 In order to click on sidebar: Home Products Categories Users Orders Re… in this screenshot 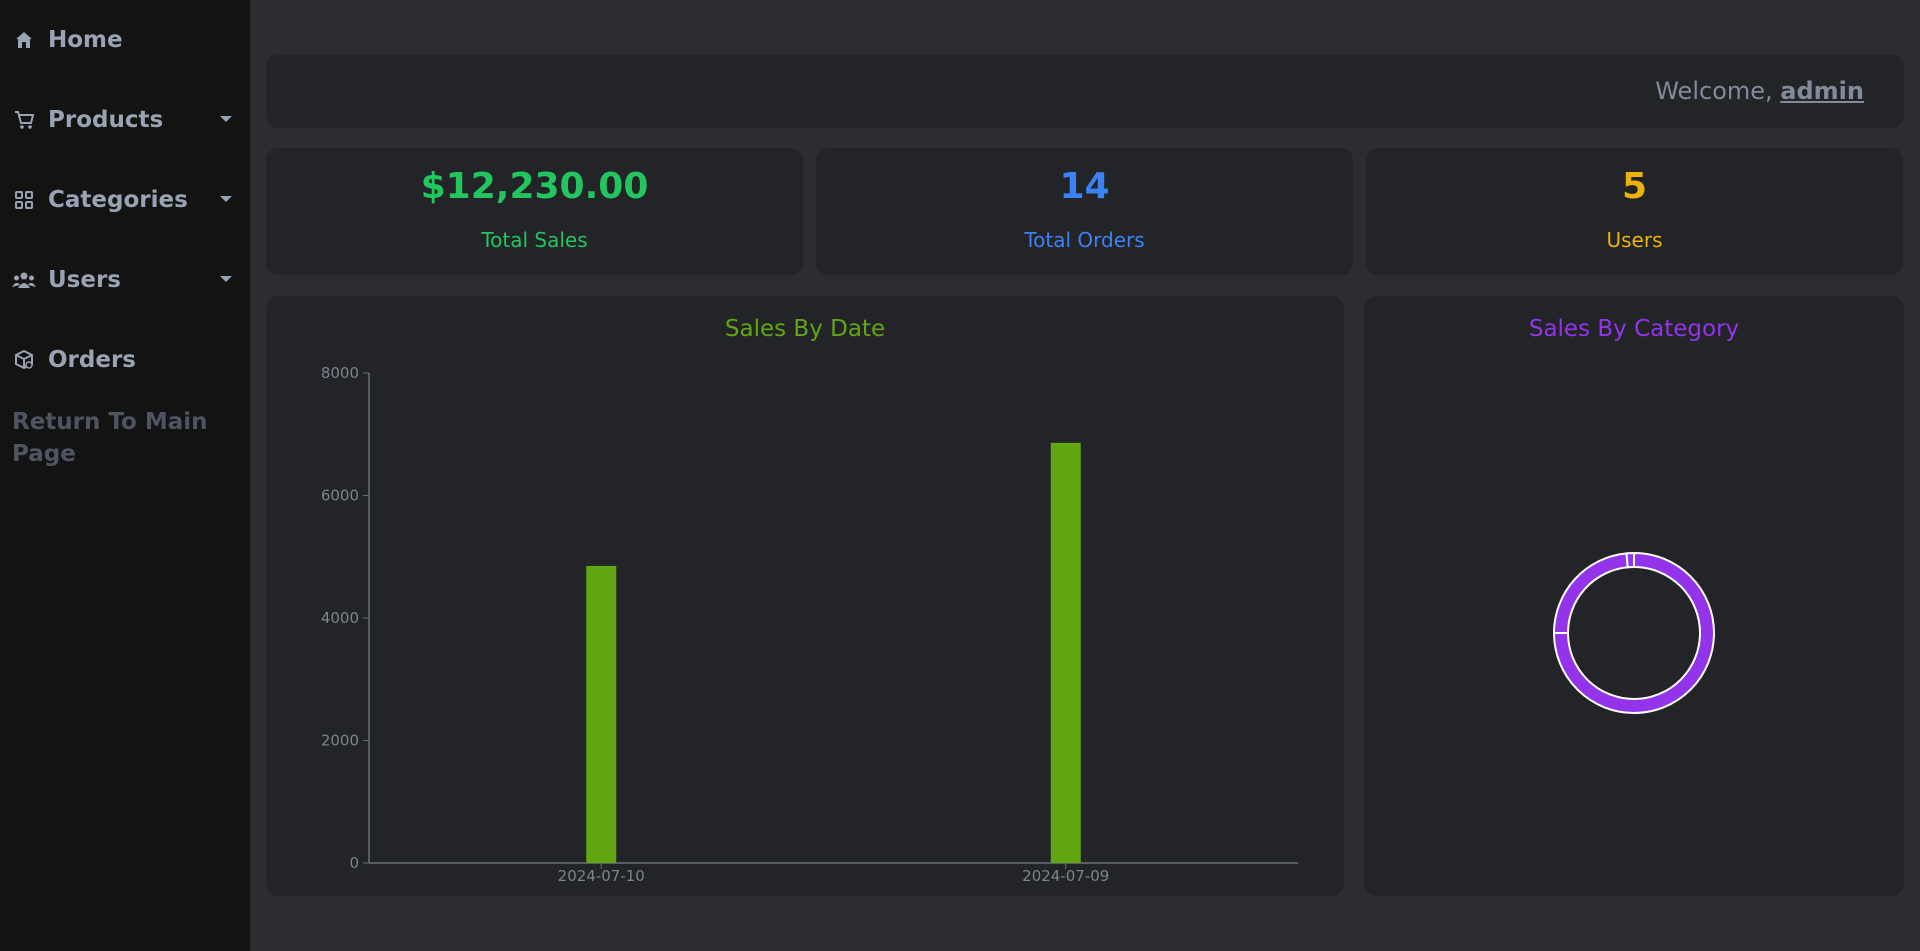, I will do `click(125, 475)`.